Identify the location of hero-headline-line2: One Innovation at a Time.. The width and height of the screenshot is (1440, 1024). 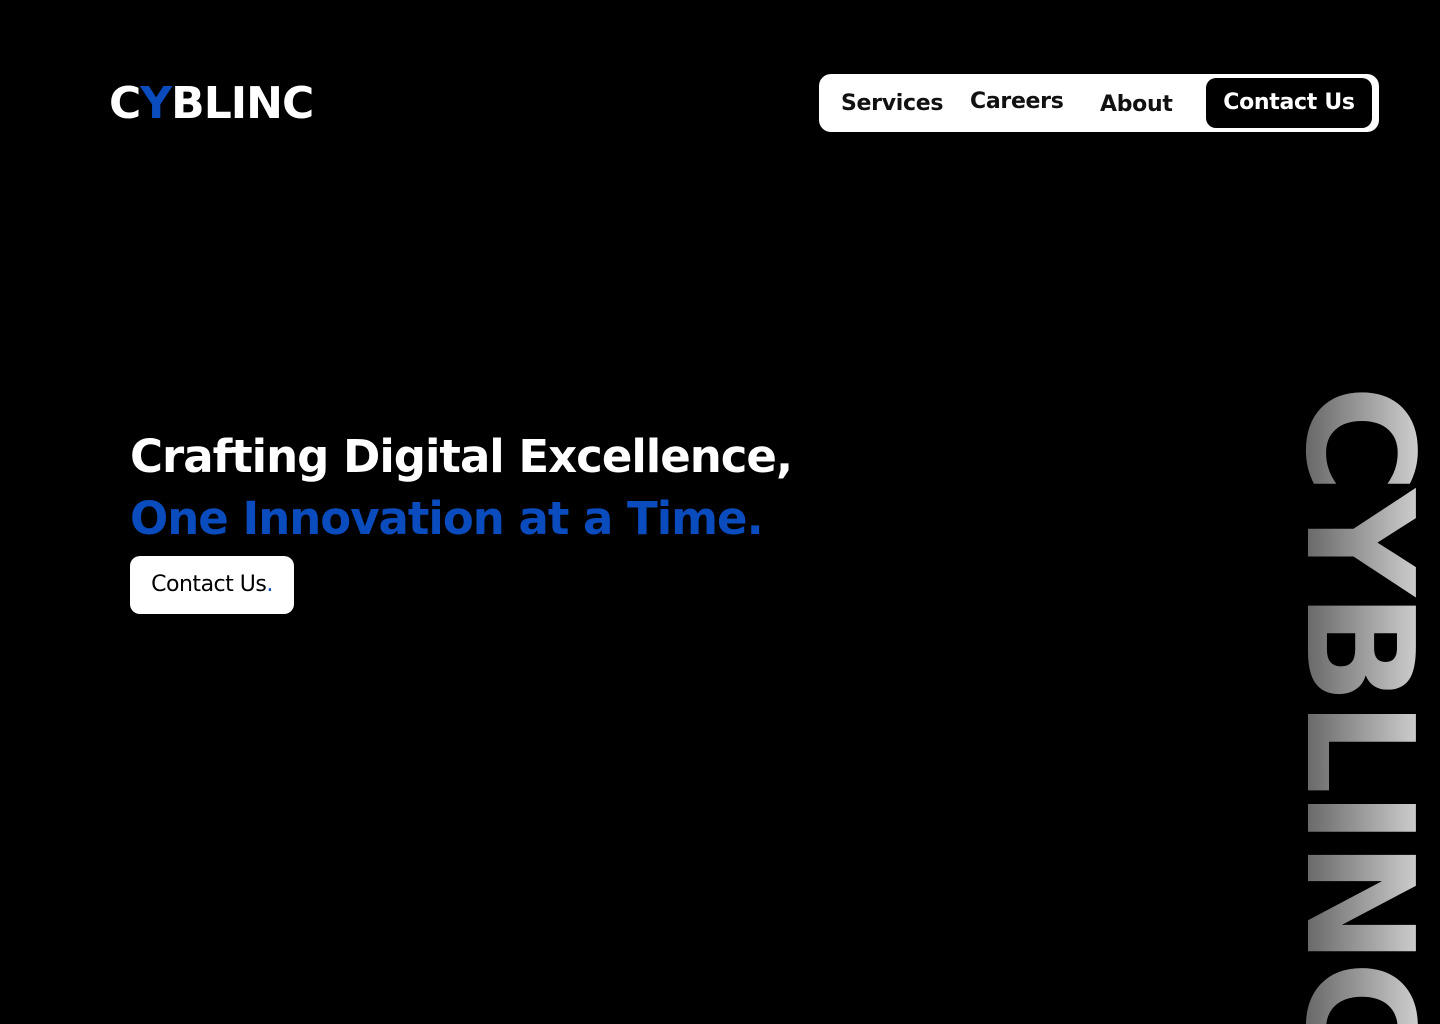
(447, 518).